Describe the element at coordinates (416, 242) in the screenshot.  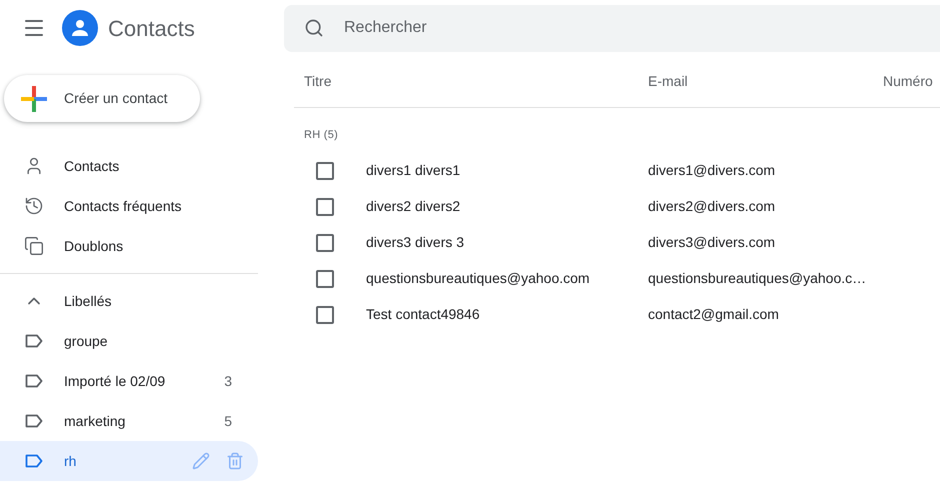
I see `contact-name: divers3 divers 3` at that location.